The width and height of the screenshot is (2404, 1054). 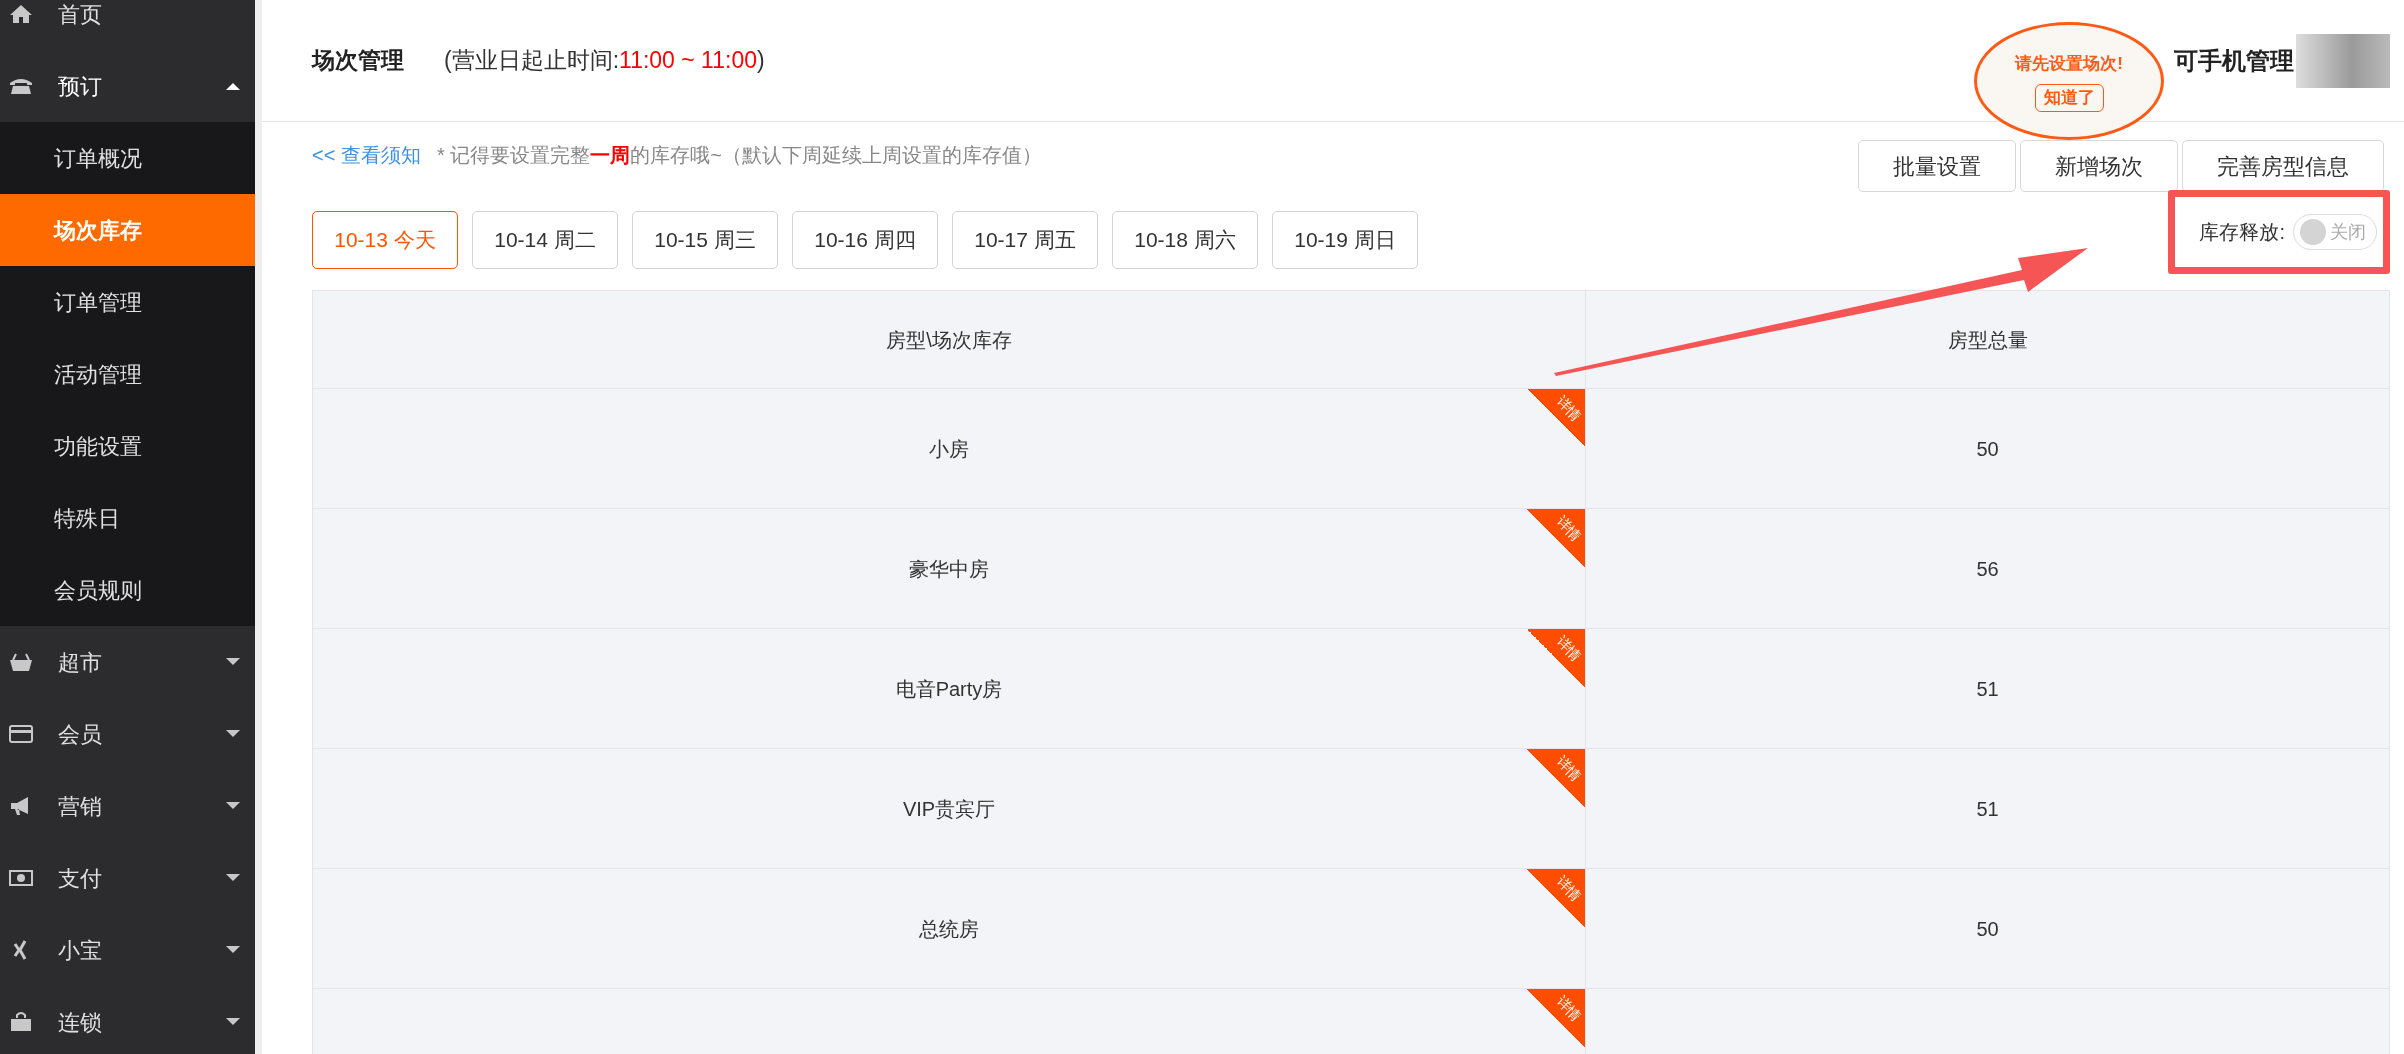 What do you see at coordinates (949, 809) in the screenshot?
I see `room-type-name: VIP贵宾厅` at bounding box center [949, 809].